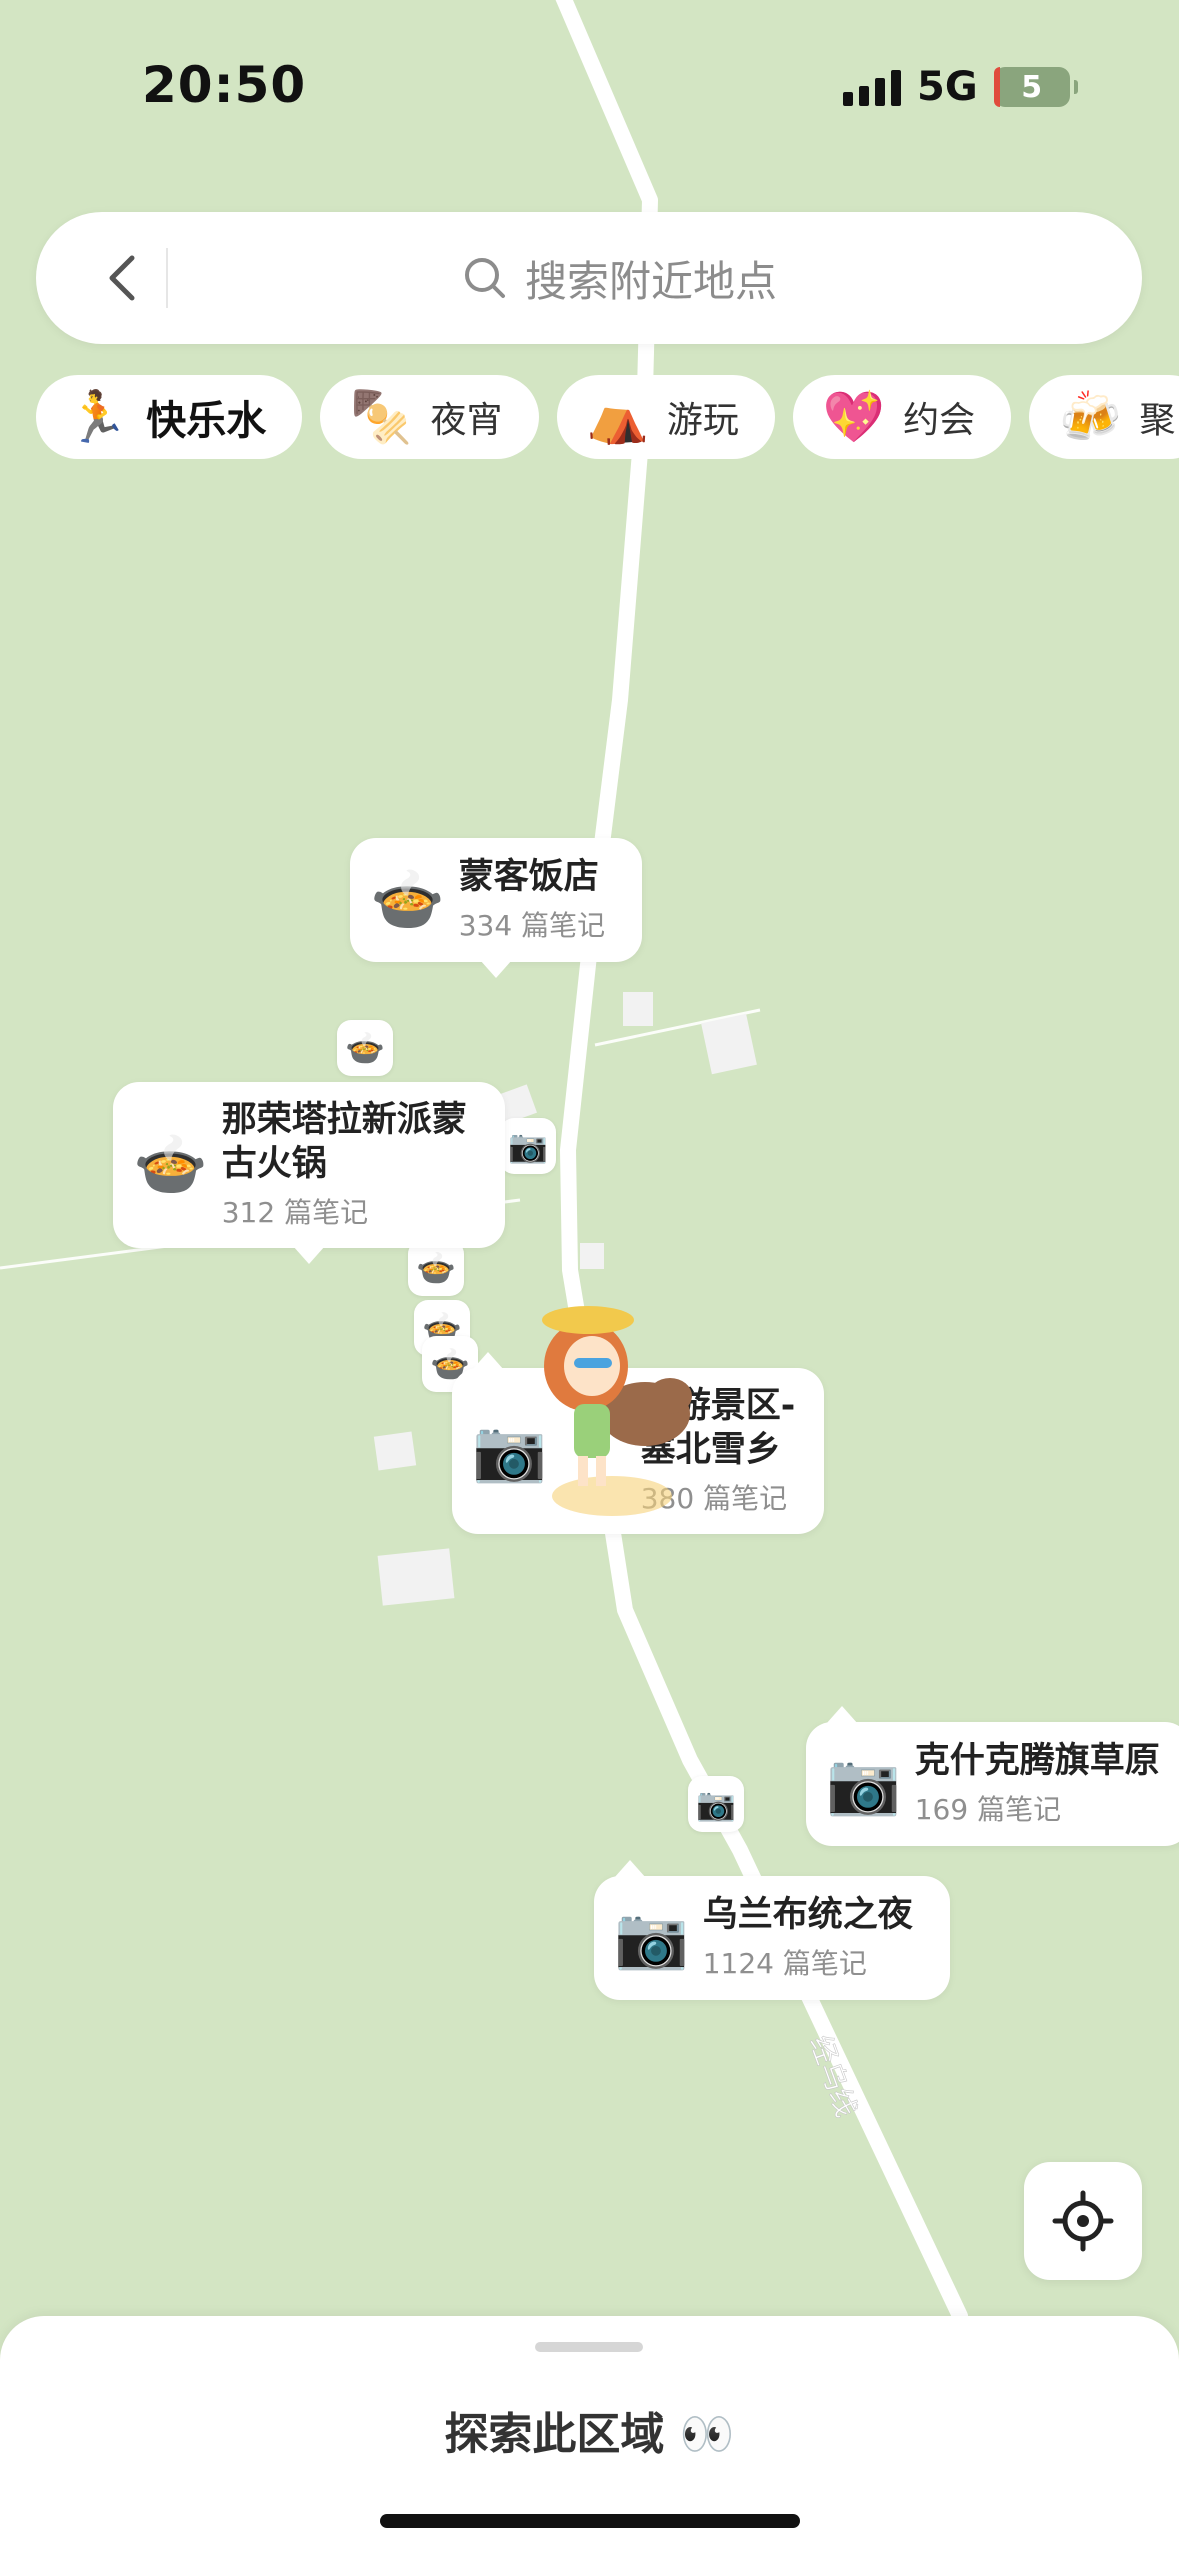  I want to click on battery-icon: 5, so click(1035, 87).